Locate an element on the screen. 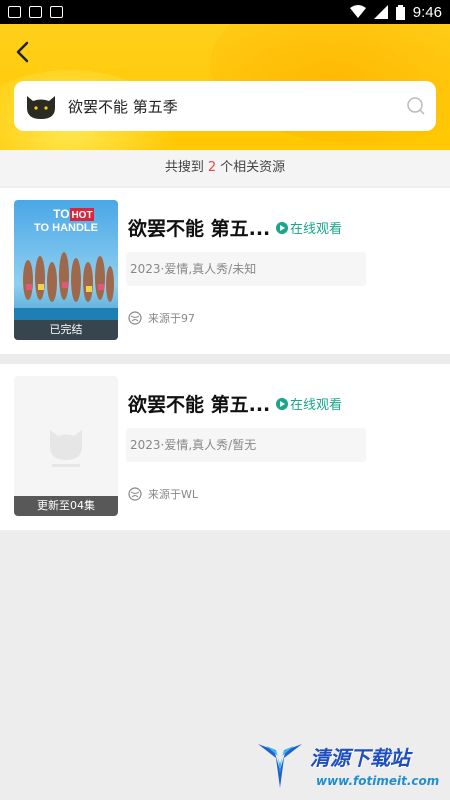 The width and height of the screenshot is (450, 800). poster-title-hot: HOT is located at coordinates (81, 215).